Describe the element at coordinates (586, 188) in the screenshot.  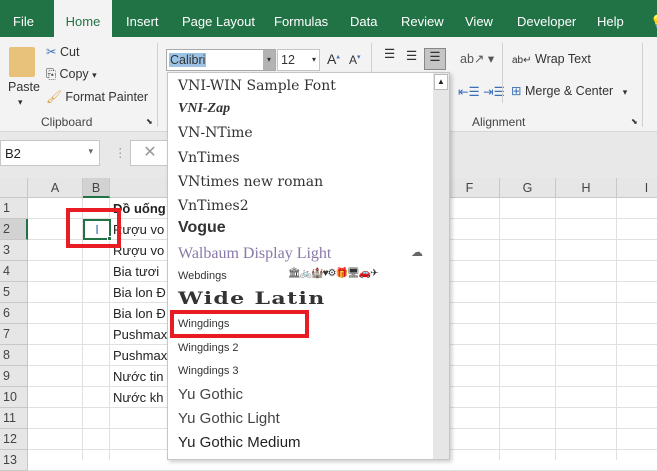
I see `column-header-h: H` at that location.